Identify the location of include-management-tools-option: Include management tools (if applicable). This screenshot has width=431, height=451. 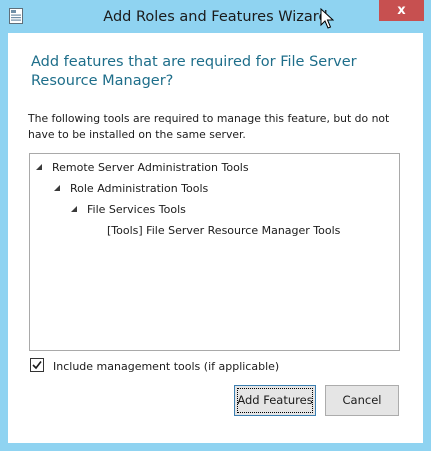
(154, 366).